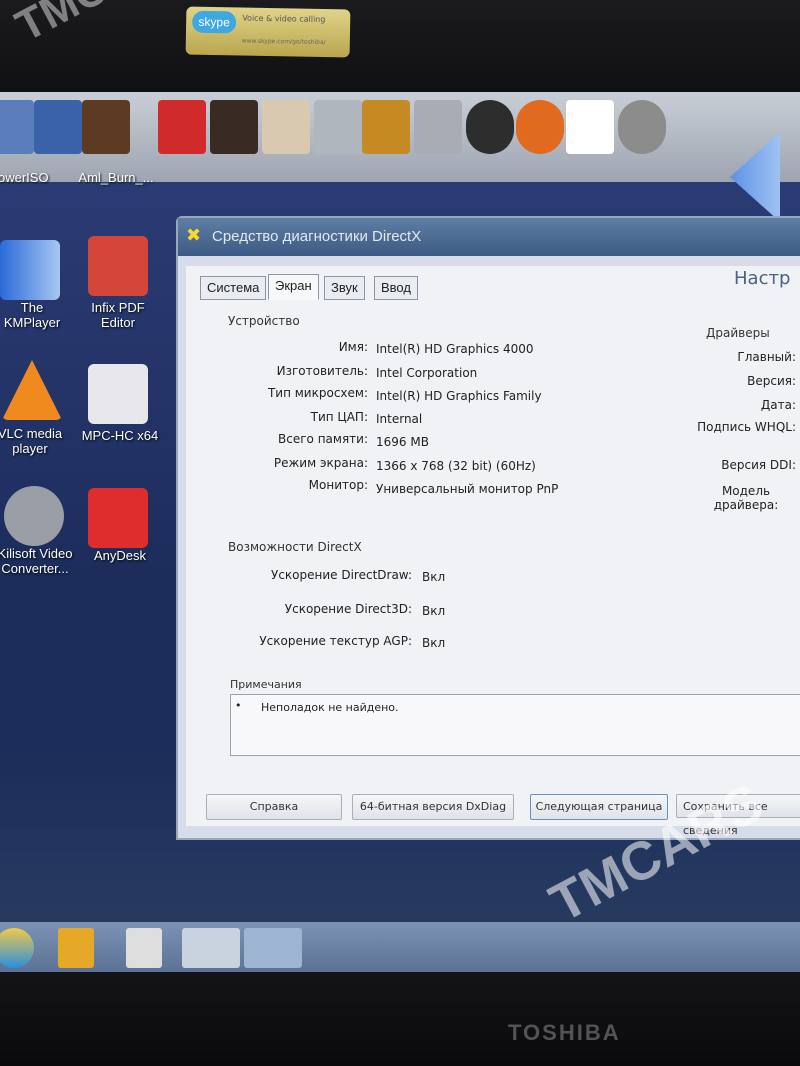 The height and width of the screenshot is (1066, 800). Describe the element at coordinates (766, 357) in the screenshot. I see `driver-main-label: Главный:` at that location.